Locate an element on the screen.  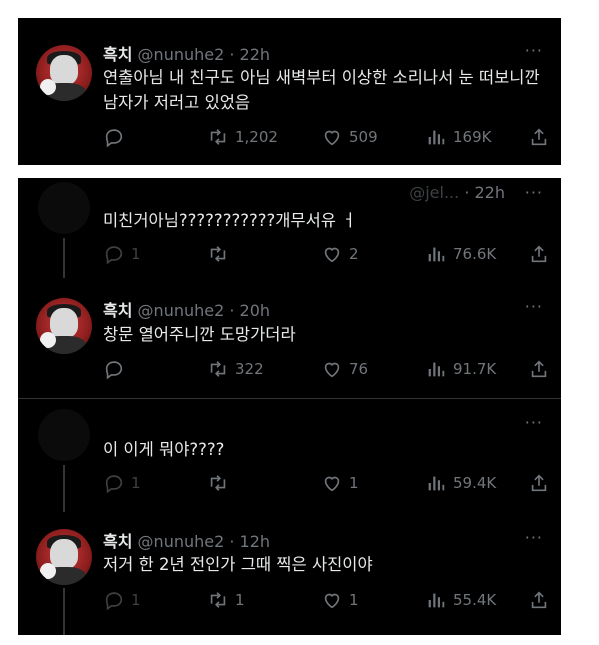
retweet-count: 322 is located at coordinates (249, 369).